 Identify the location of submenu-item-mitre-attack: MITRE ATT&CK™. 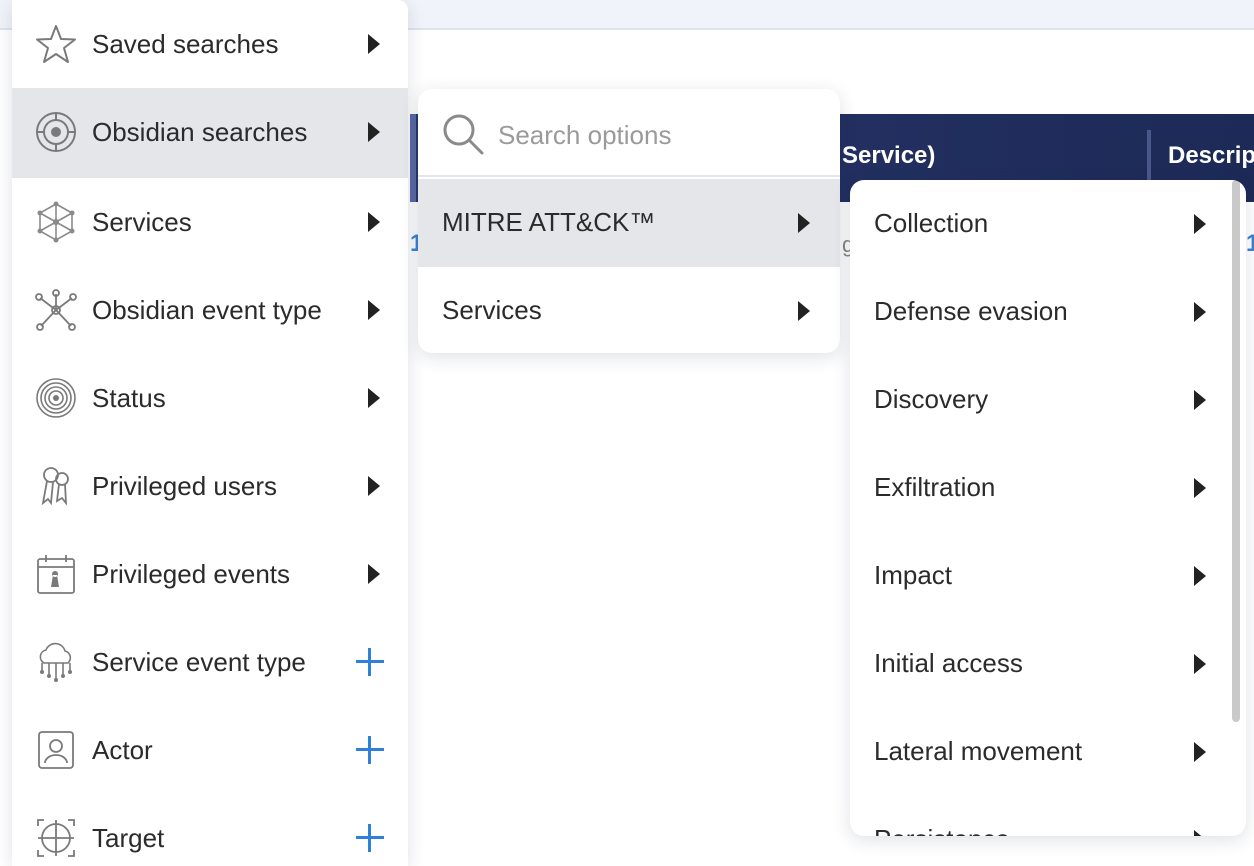
(629, 223).